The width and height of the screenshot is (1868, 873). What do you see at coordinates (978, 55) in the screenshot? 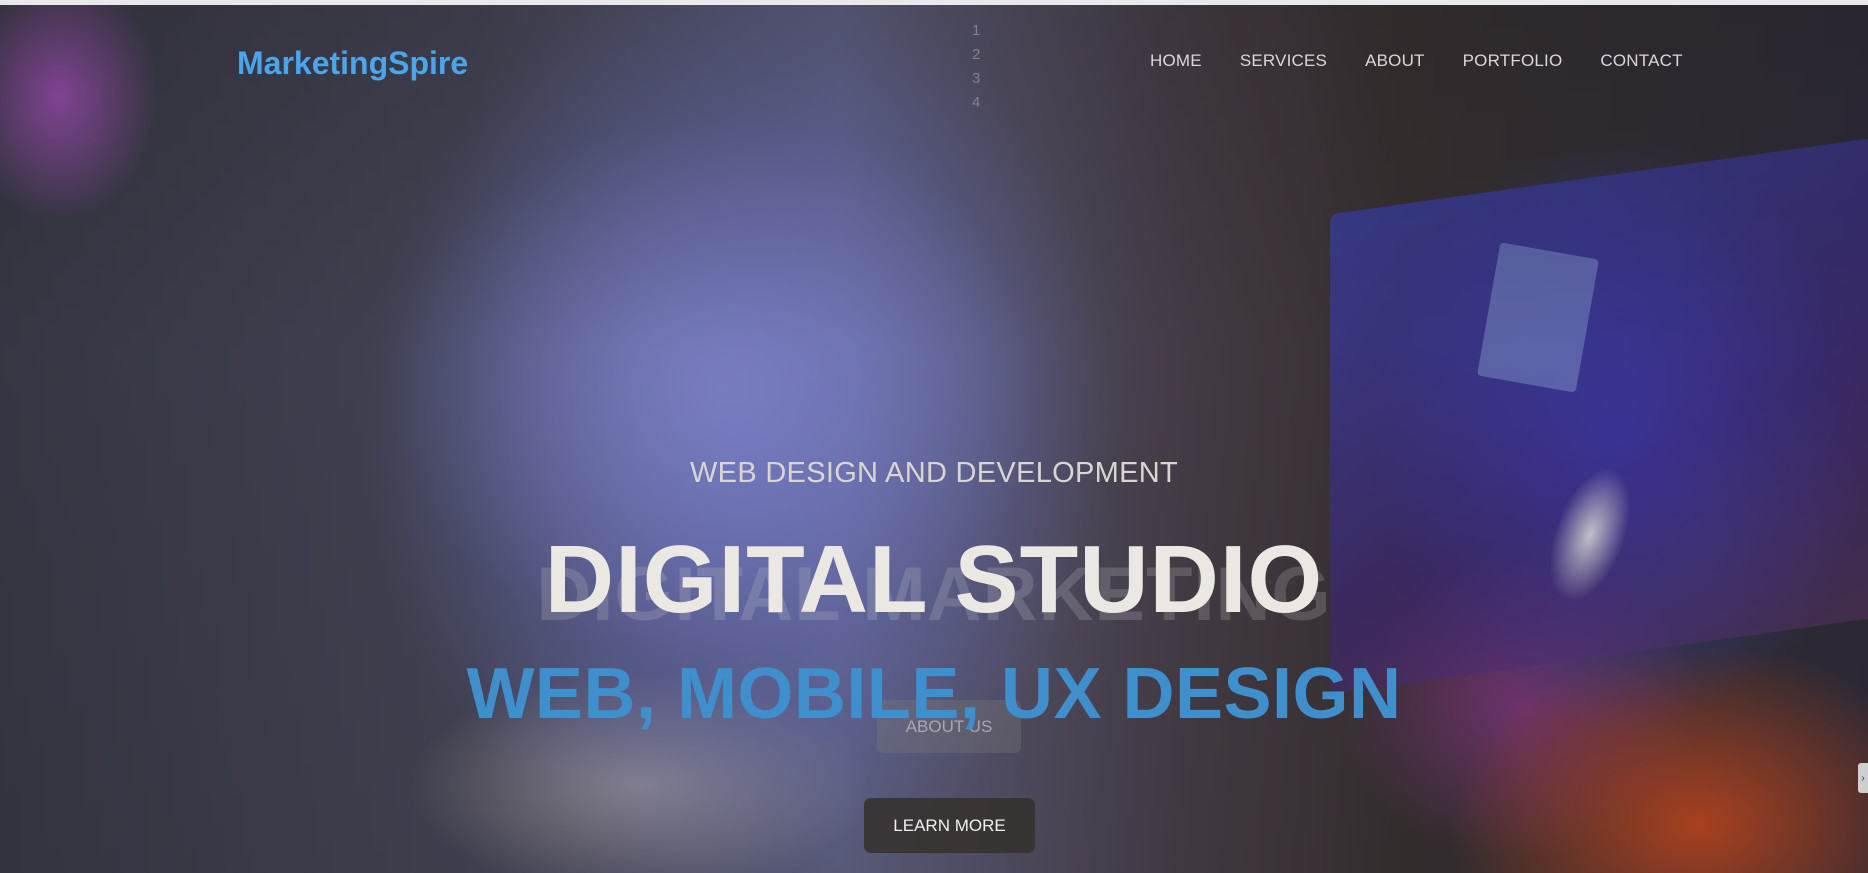
I see `slider-indicator: 2` at bounding box center [978, 55].